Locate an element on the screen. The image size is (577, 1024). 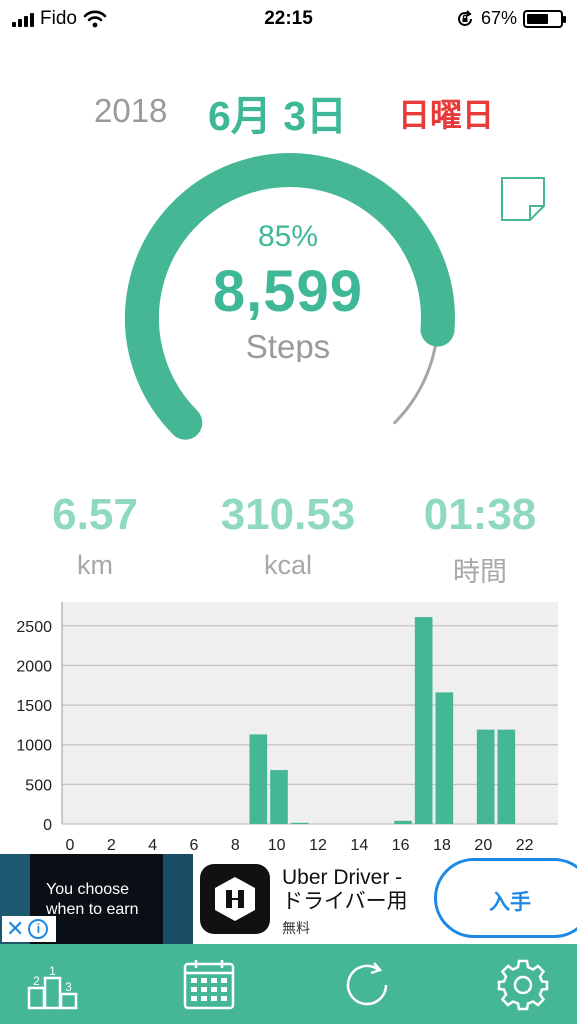
ad-app-title: Uber Driver - ドライバー用 is located at coordinates (345, 890).